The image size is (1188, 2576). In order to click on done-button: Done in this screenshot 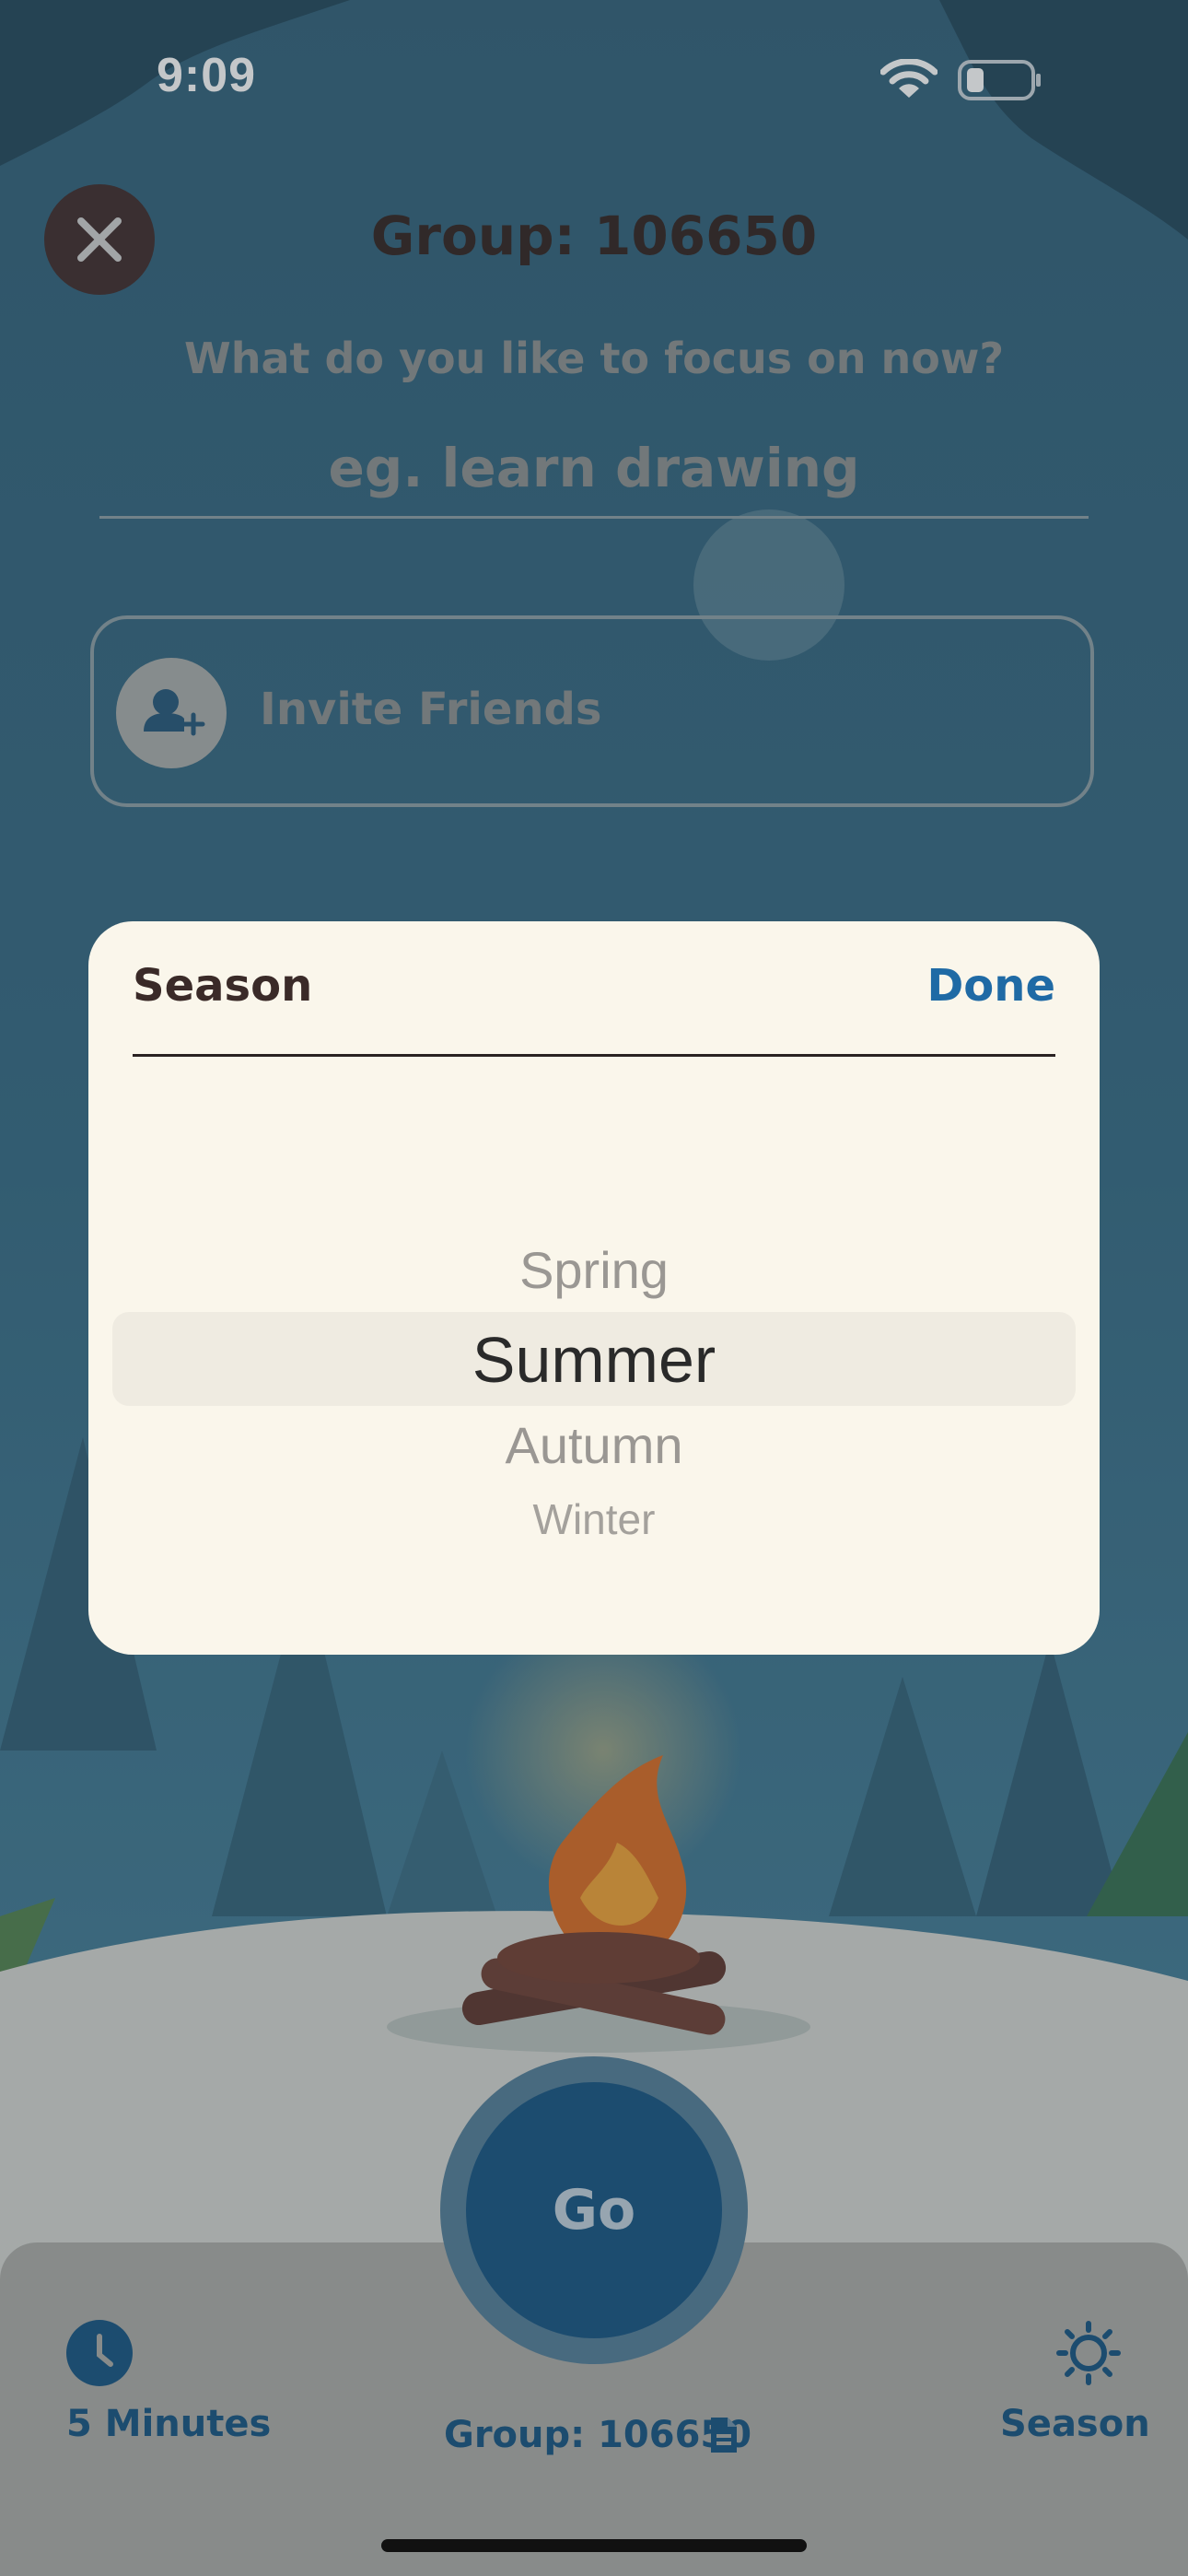, I will do `click(990, 986)`.